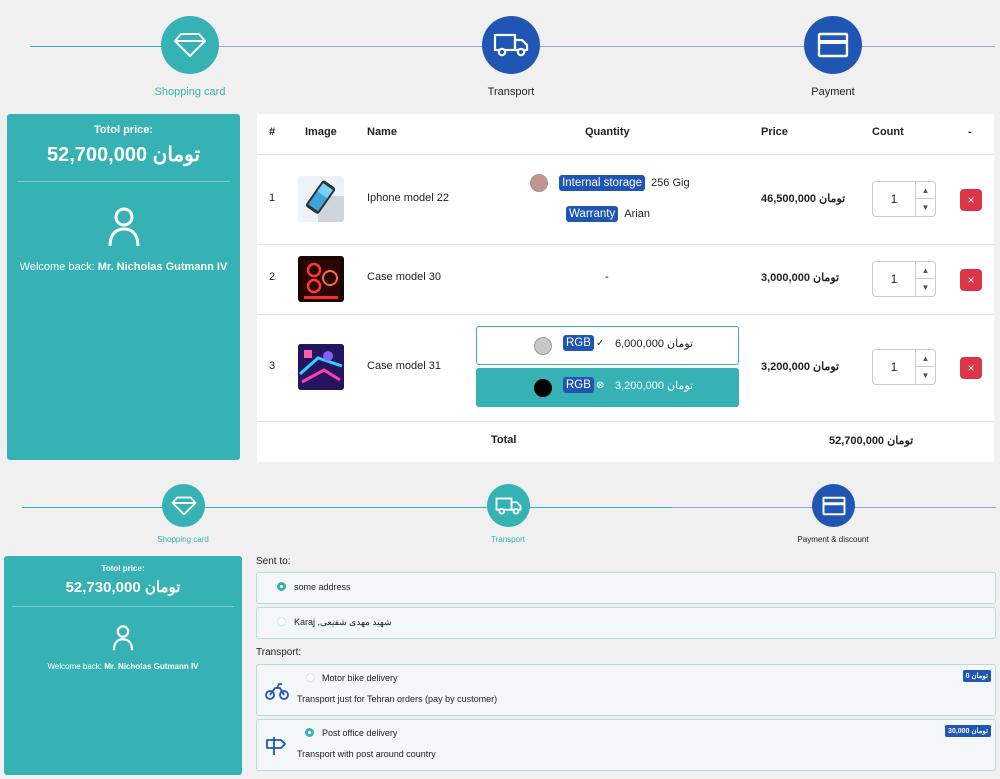  Describe the element at coordinates (404, 277) in the screenshot. I see `product-name: Case model 30` at that location.